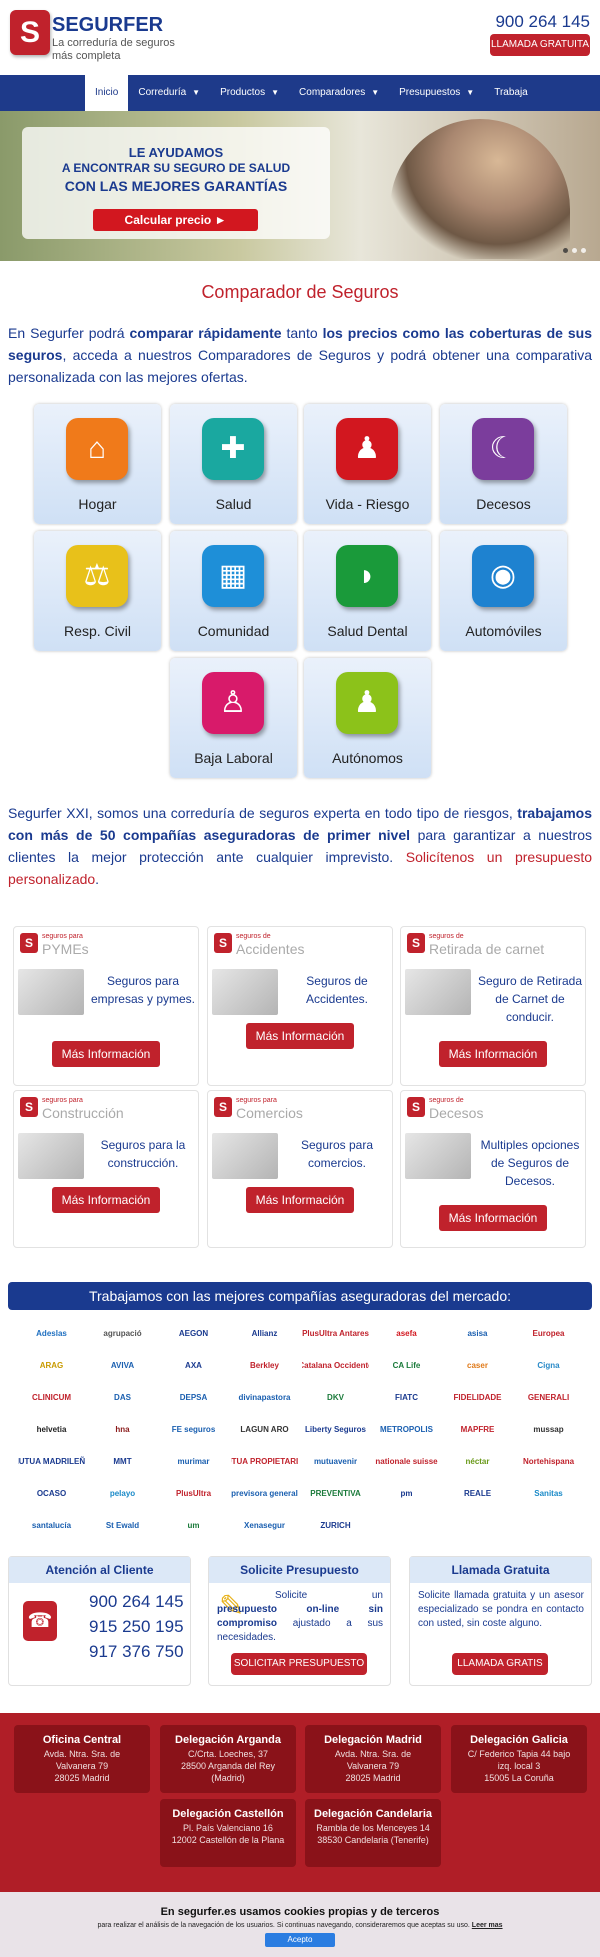 This screenshot has height=1957, width=600. I want to click on nav-item: Comparadores ▼, so click(339, 93).